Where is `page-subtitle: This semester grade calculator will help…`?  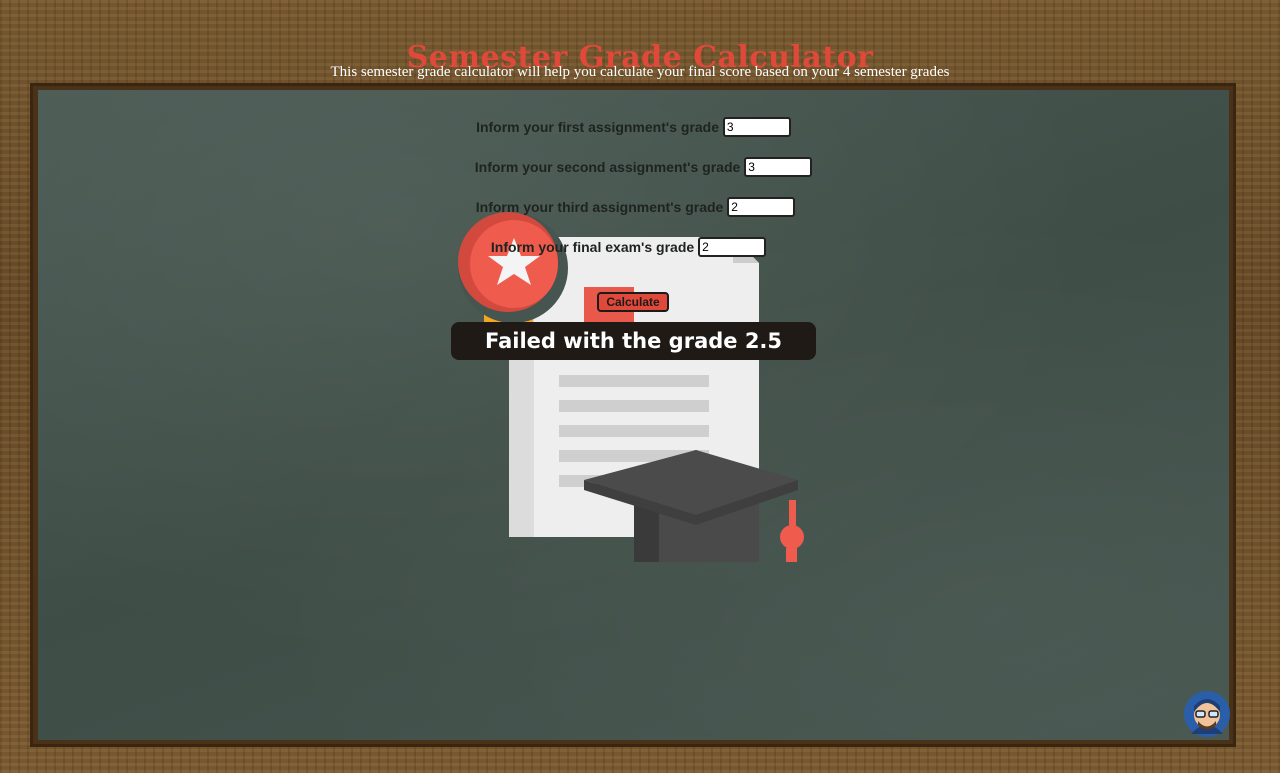
page-subtitle: This semester grade calculator will help… is located at coordinates (640, 72).